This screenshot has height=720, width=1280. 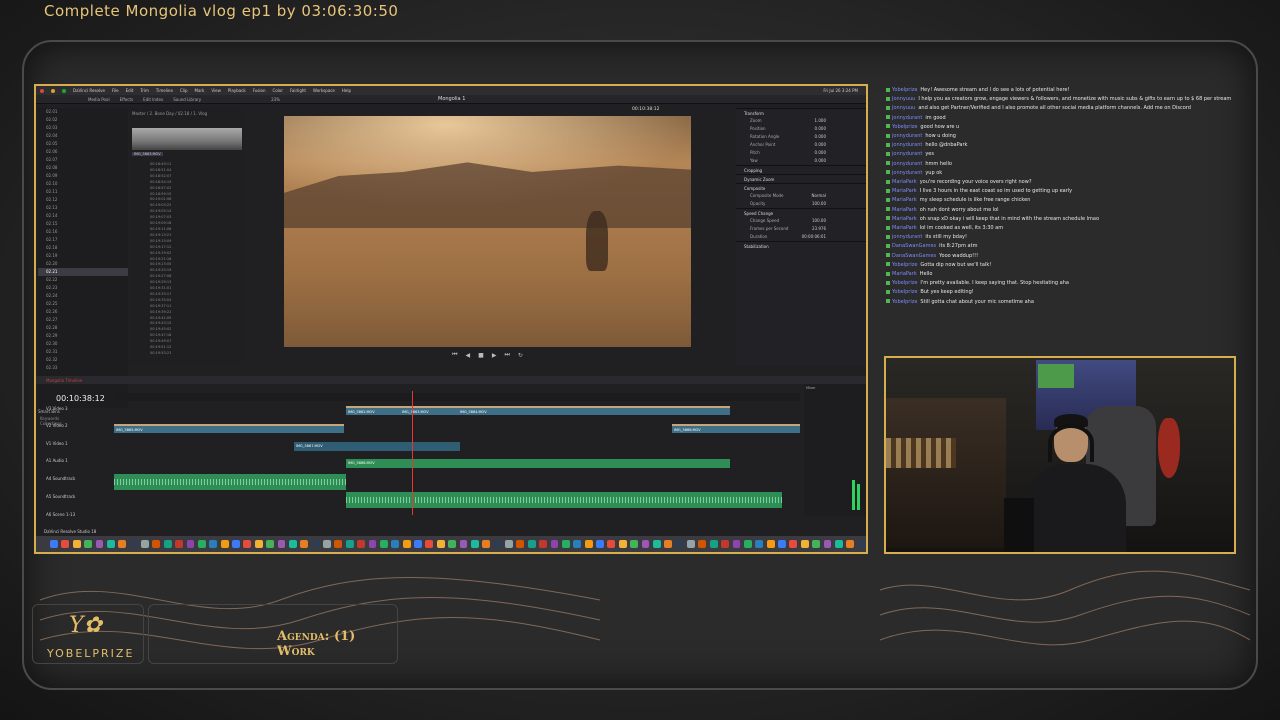 What do you see at coordinates (801, 178) in the screenshot?
I see `inspector-section-dynamic-zoom: Dynamic Zoom` at bounding box center [801, 178].